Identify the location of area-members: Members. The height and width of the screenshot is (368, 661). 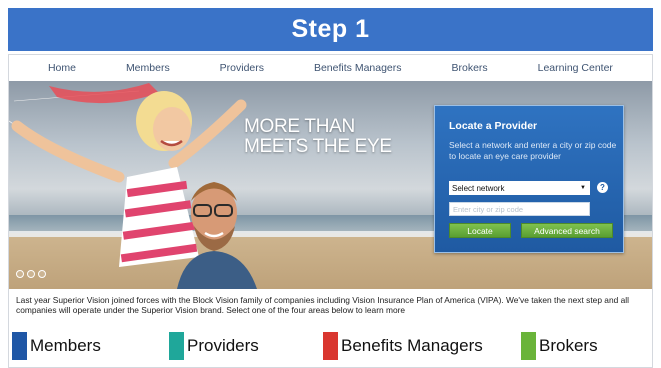
(56, 346).